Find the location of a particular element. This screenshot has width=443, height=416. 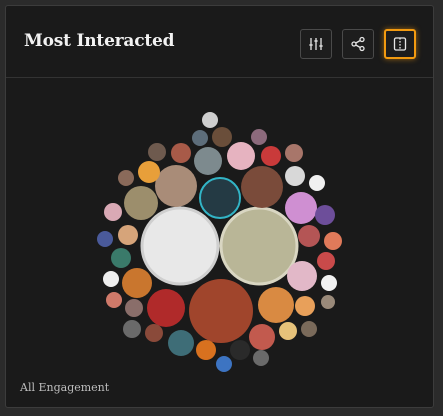

split-view-icon is located at coordinates (400, 44).